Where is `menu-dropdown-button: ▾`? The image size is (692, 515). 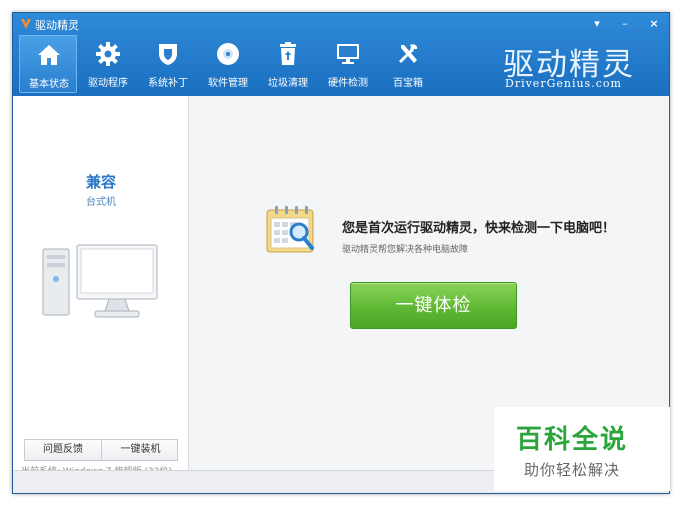 menu-dropdown-button: ▾ is located at coordinates (597, 23).